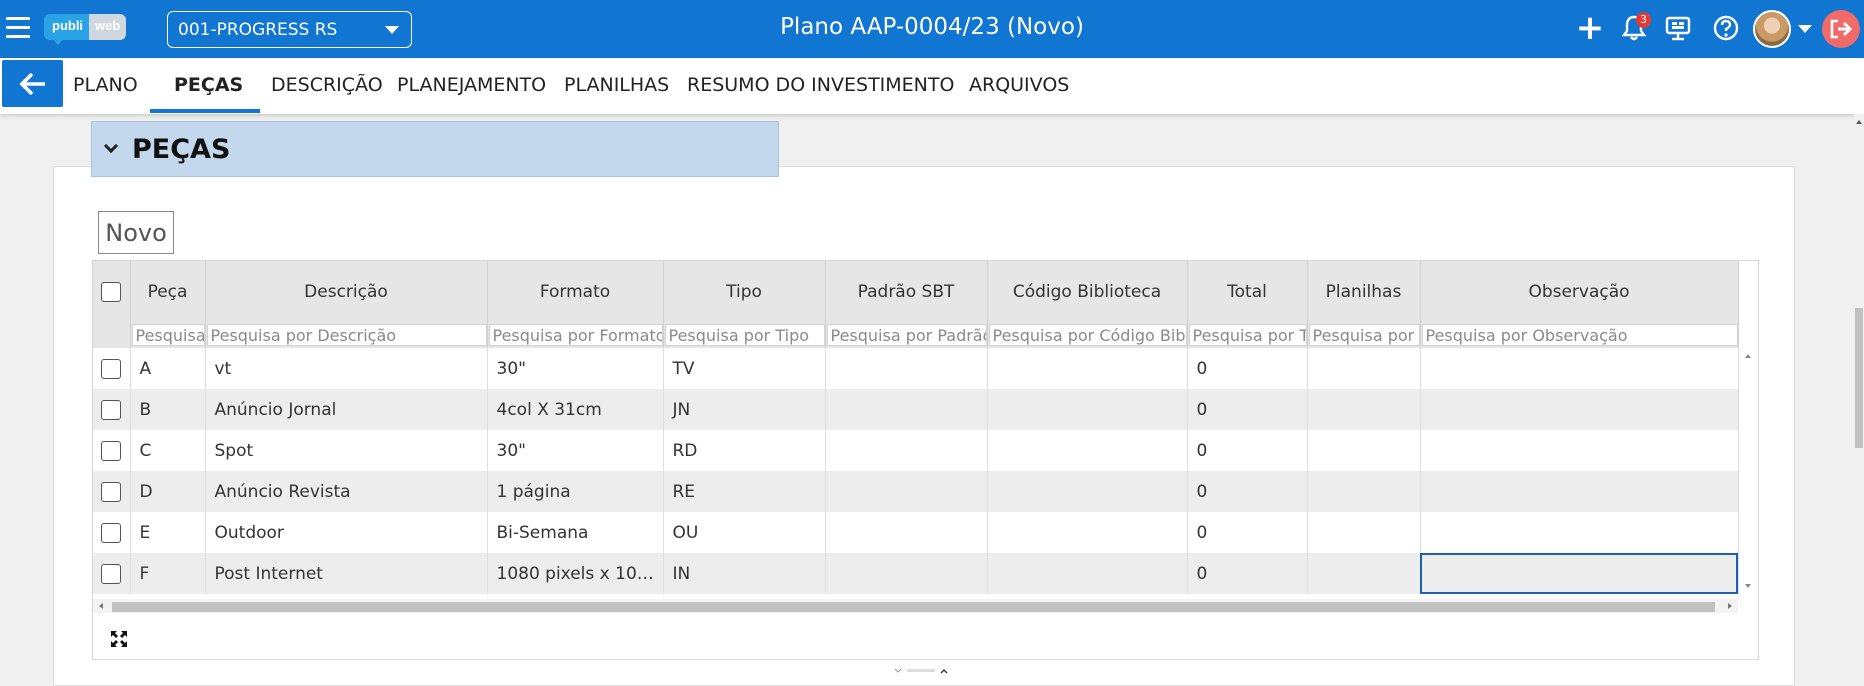 Image resolution: width=1864 pixels, height=686 pixels. Describe the element at coordinates (744, 450) in the screenshot. I see `cell-tipo: RD` at that location.